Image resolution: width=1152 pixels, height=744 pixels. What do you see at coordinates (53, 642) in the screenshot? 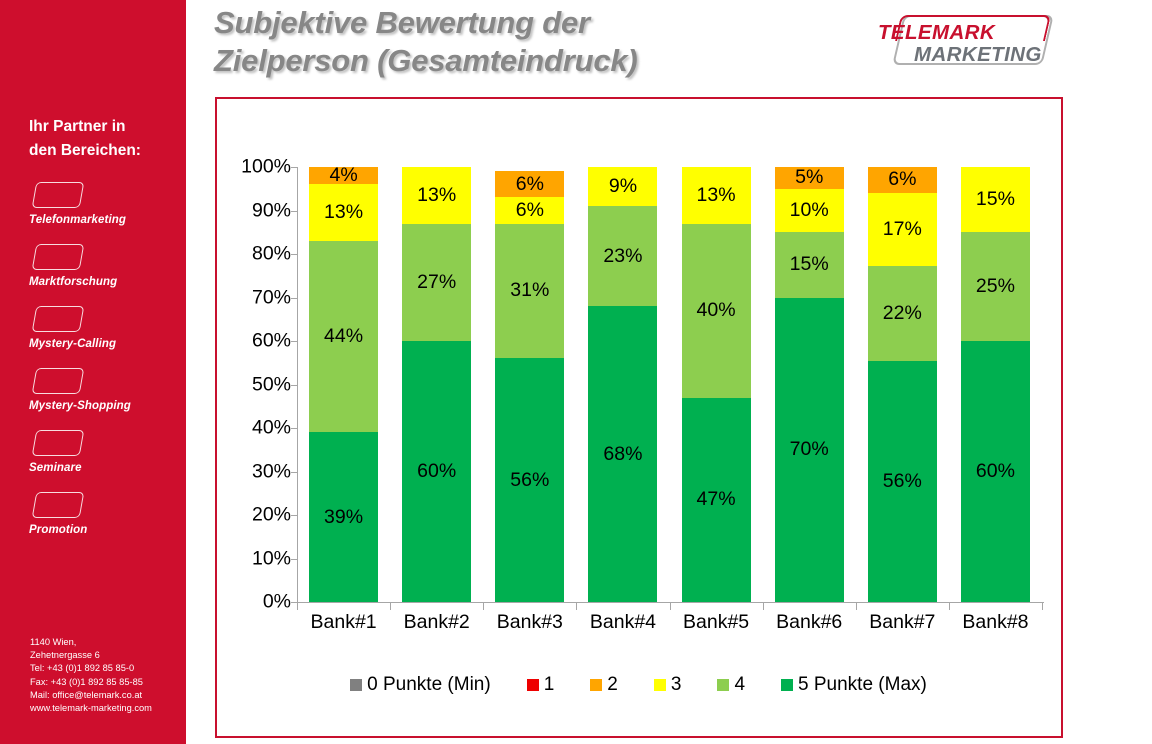
I see `contact-address-city: 1140 Wien,` at bounding box center [53, 642].